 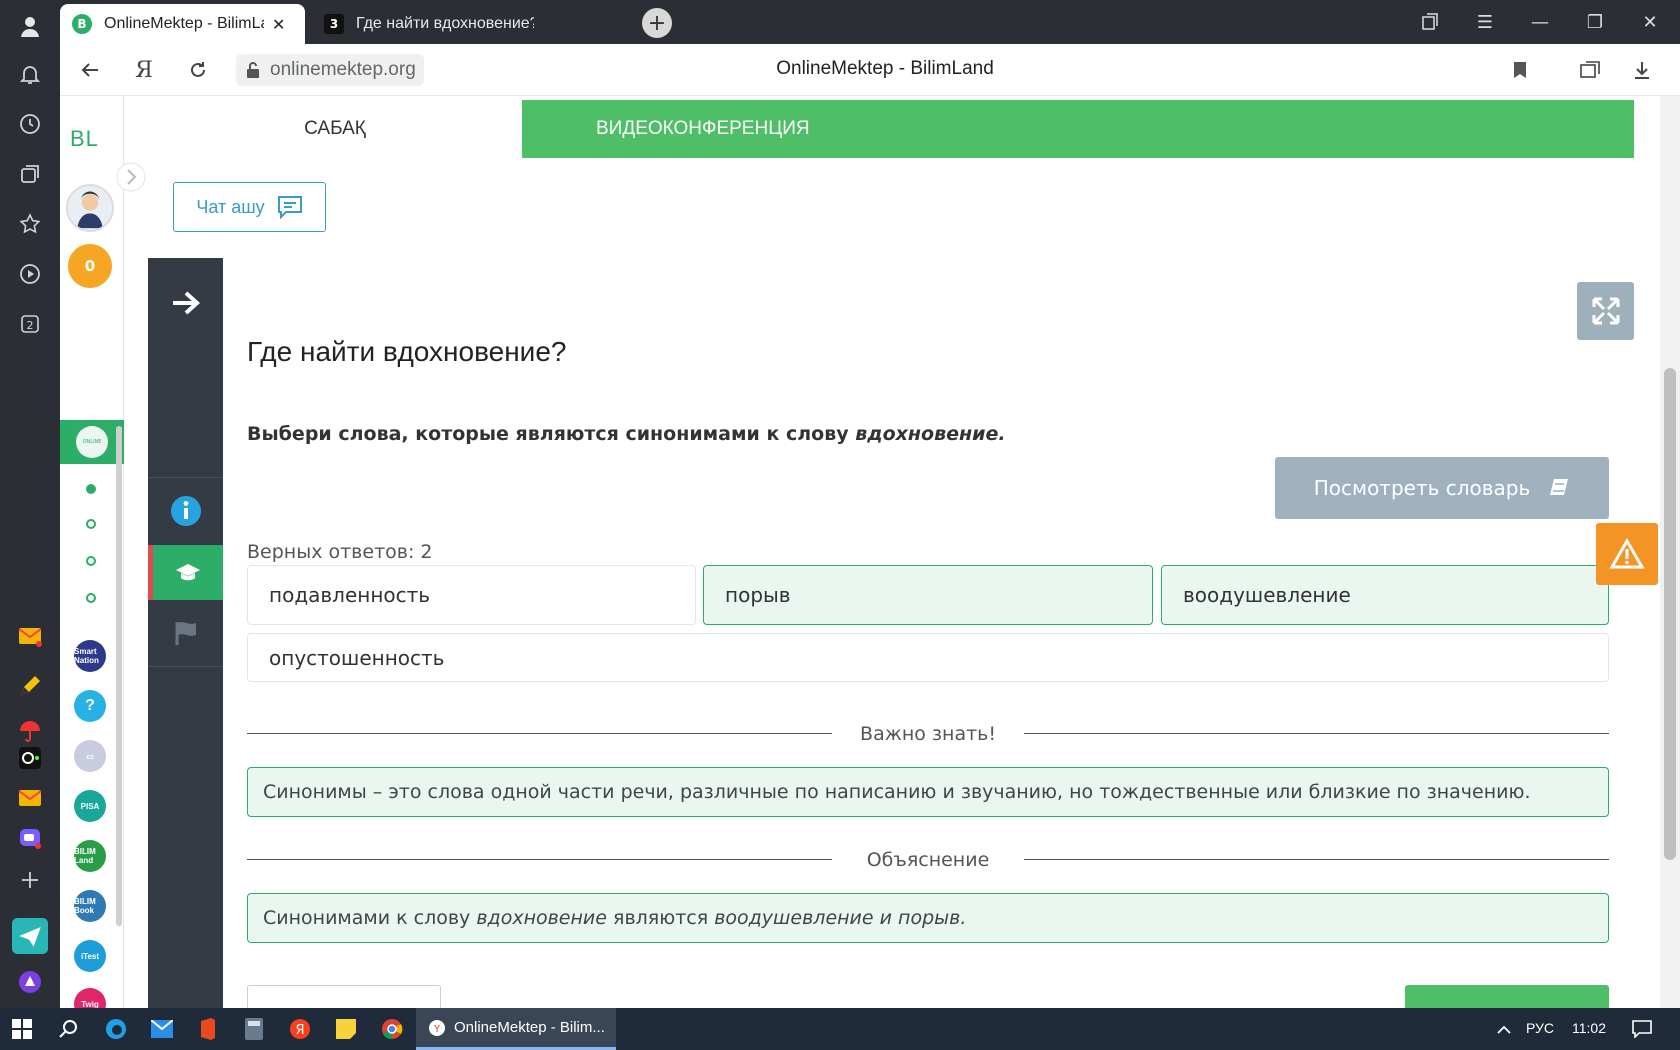 What do you see at coordinates (1078, 129) in the screenshot?
I see `tab-videoconference: ВИДЕОКОНФЕРЕНЦИЯ` at bounding box center [1078, 129].